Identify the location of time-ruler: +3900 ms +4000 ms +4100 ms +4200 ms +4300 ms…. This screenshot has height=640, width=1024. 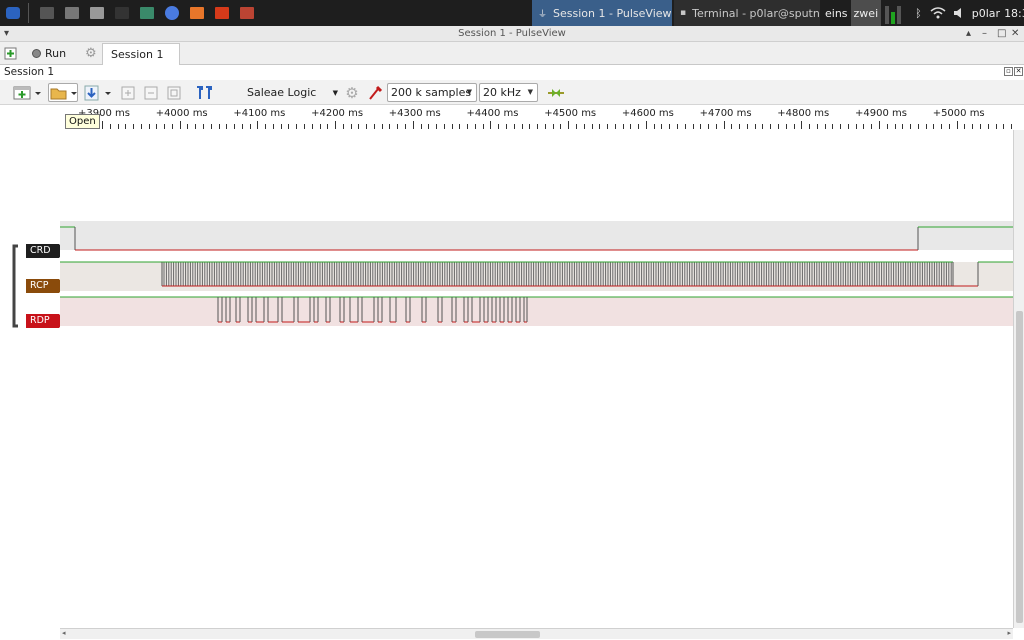
(536, 117).